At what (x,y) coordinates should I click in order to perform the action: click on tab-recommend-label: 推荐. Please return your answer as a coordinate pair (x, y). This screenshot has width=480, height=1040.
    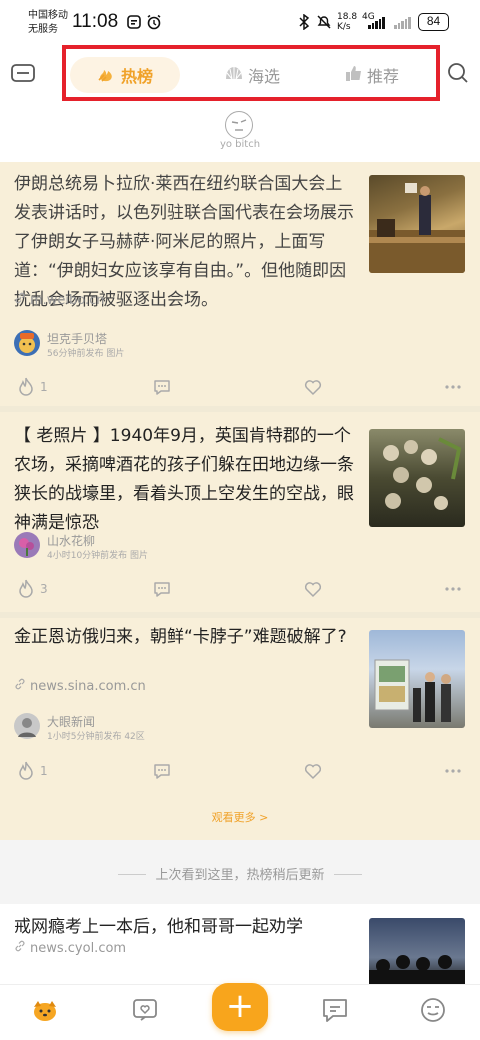
    Looking at the image, I should click on (382, 76).